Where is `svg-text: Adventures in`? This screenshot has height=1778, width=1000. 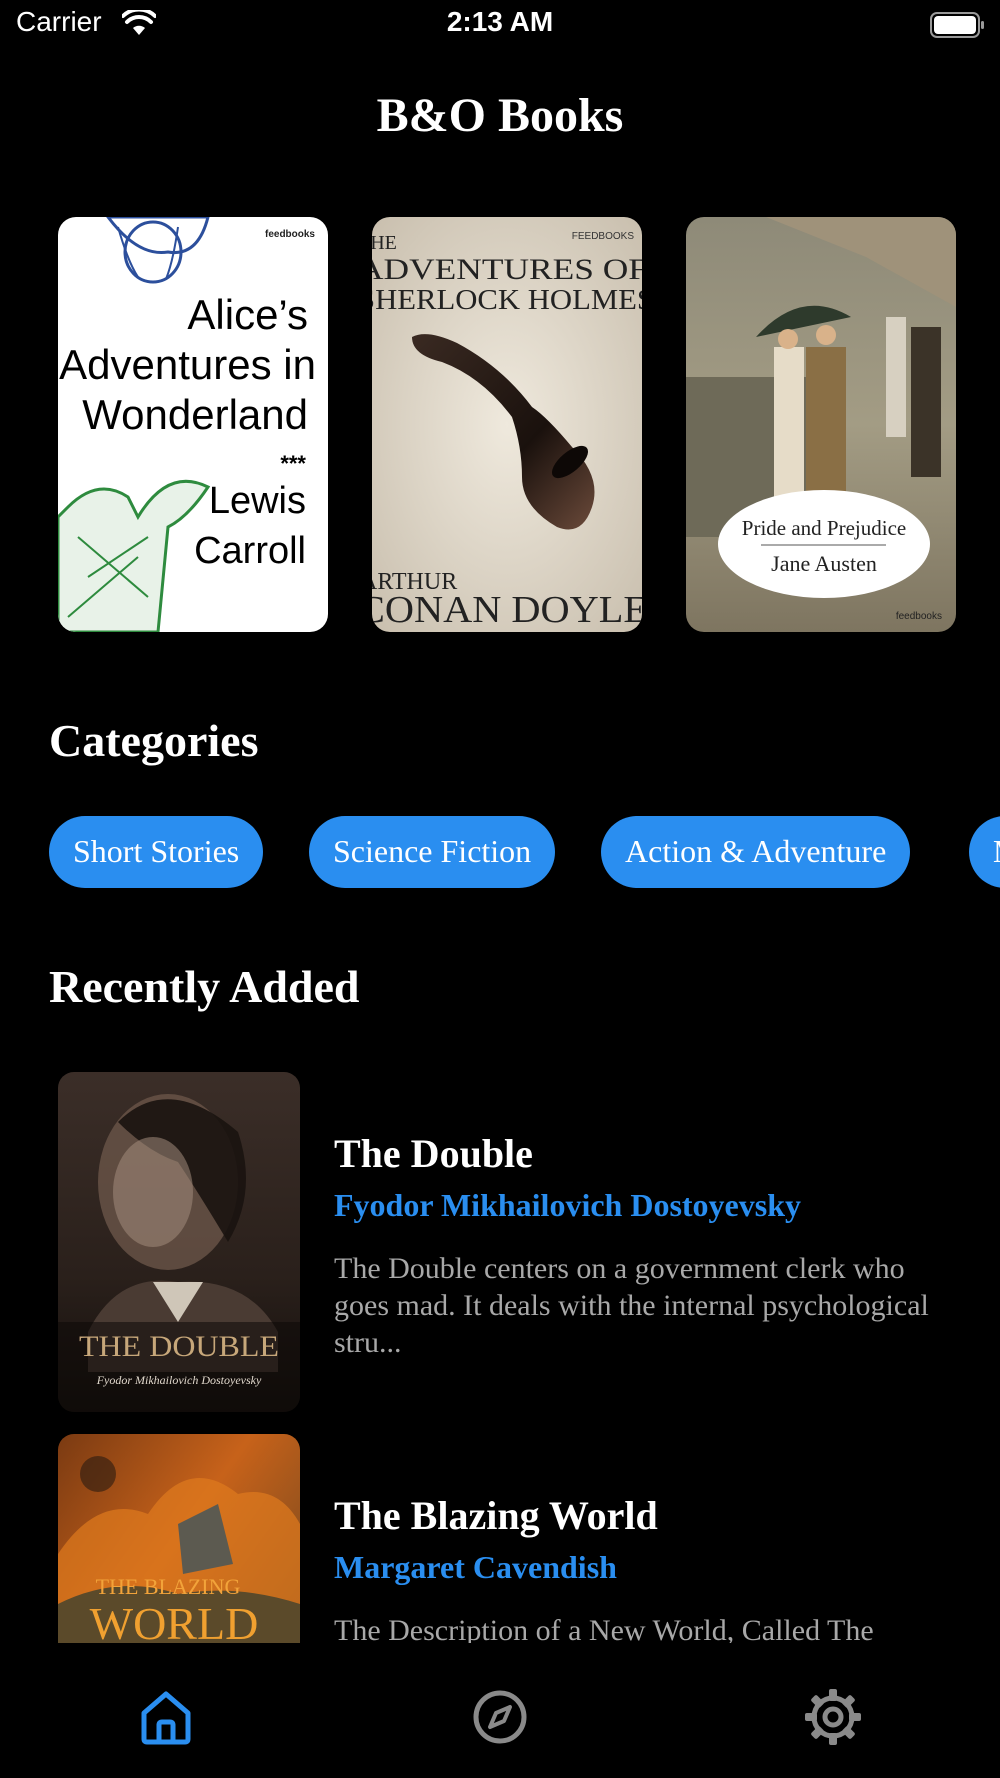 svg-text: Adventures in is located at coordinates (187, 364).